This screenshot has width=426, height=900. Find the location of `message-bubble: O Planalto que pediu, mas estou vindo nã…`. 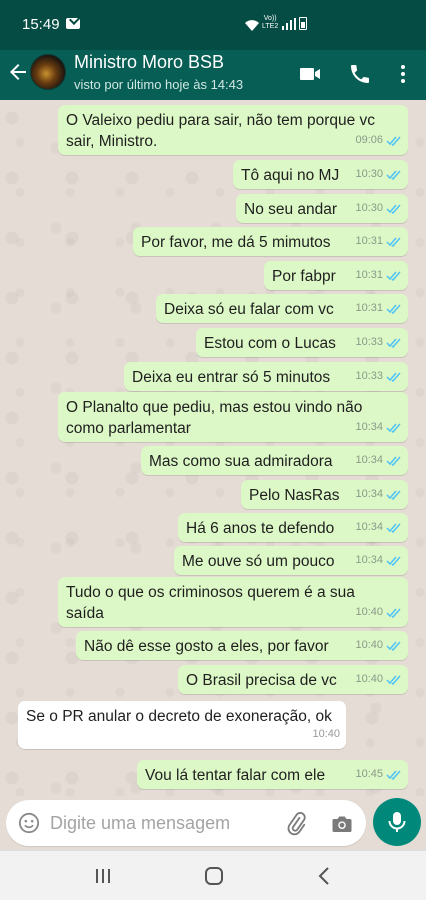

message-bubble: O Planalto que pediu, mas estou vindo nã… is located at coordinates (233, 417).